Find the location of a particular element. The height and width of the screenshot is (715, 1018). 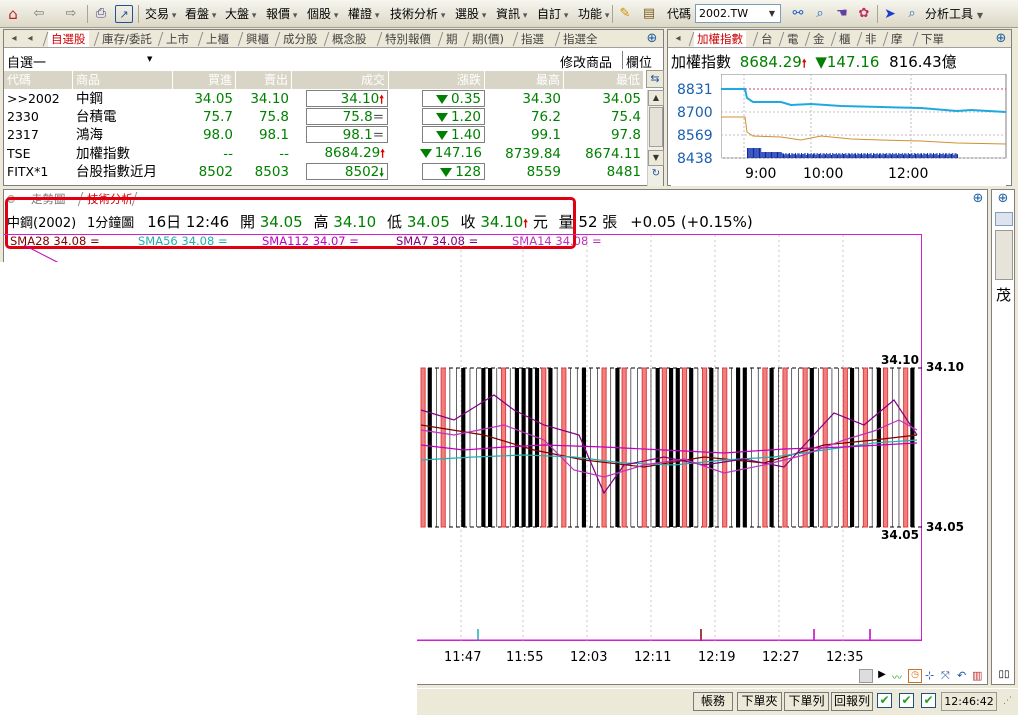

menu-3: 報價 ▾ is located at coordinates (281, 14).